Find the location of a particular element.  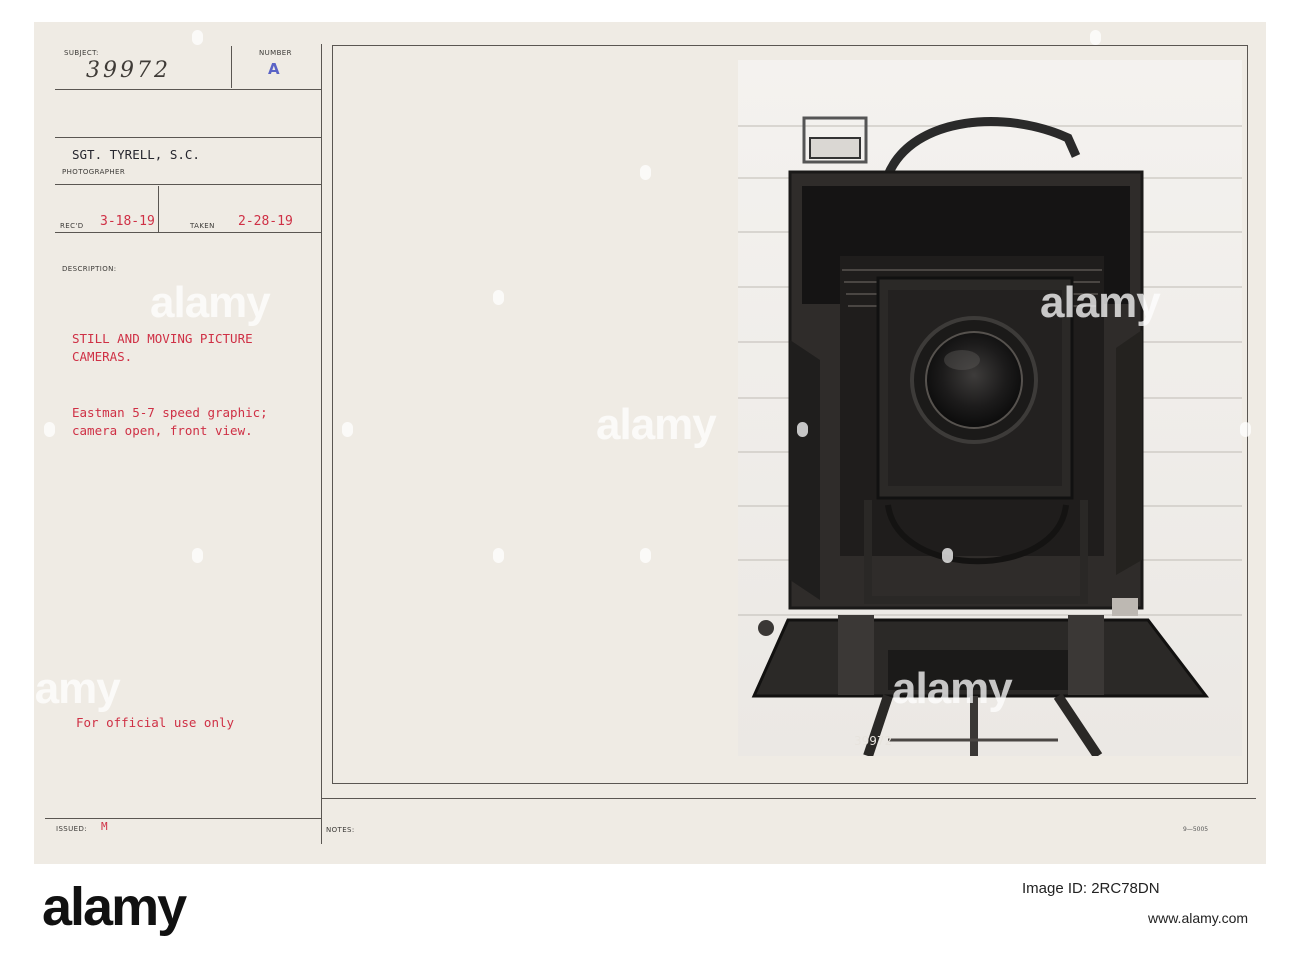

photo-frame-top is located at coordinates (790, 45).